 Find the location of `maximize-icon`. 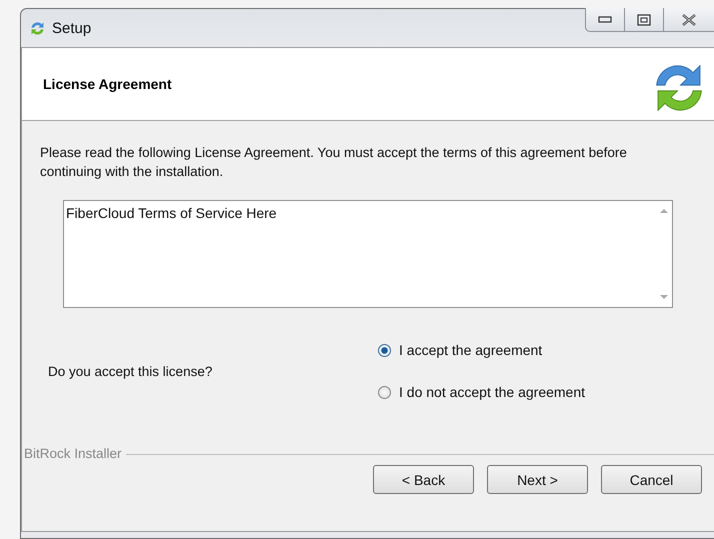

maximize-icon is located at coordinates (644, 20).